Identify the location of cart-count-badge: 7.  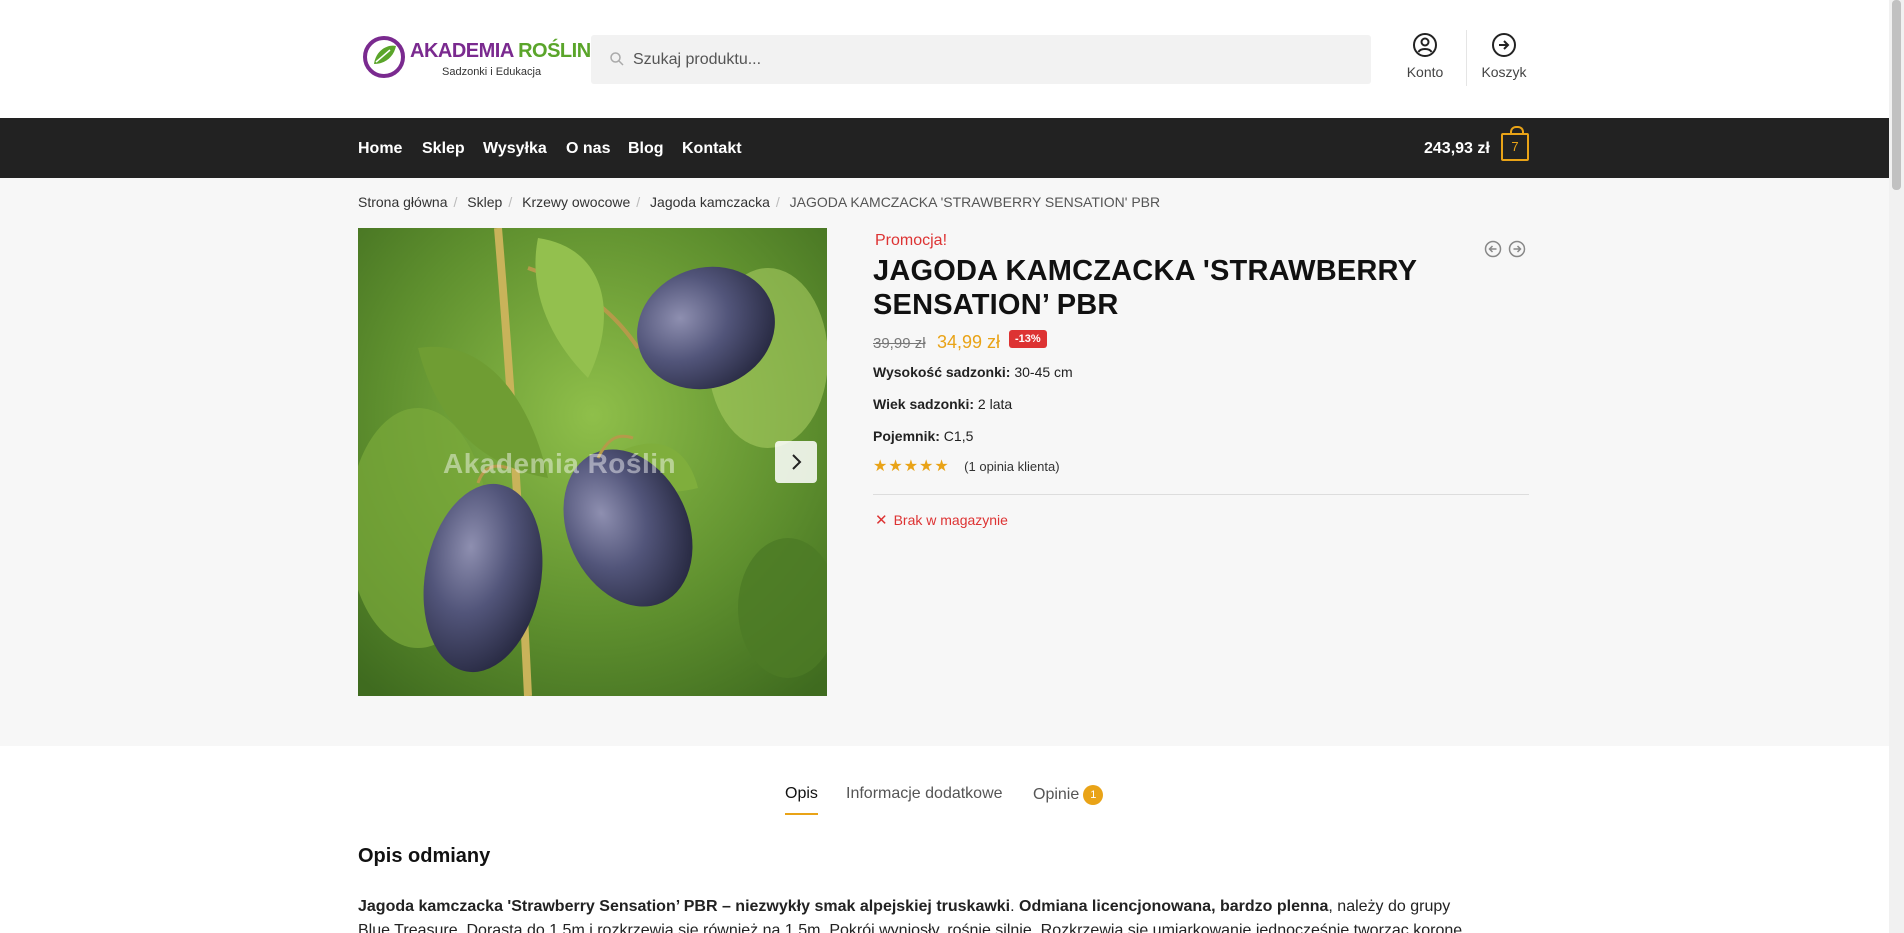
(1515, 143).